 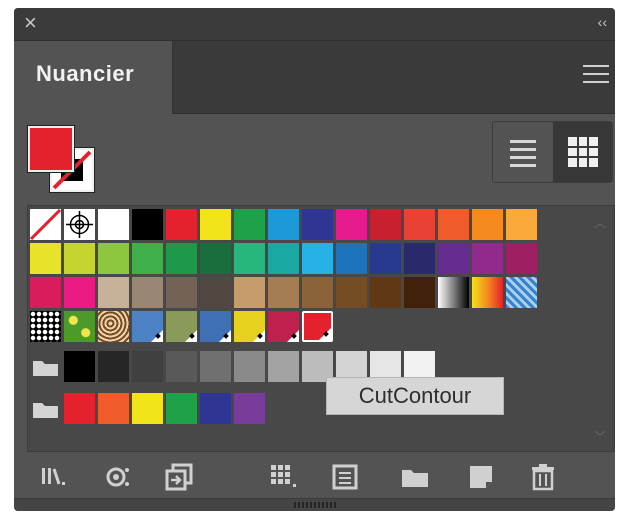 I want to click on registration-swatch, so click(x=79, y=224).